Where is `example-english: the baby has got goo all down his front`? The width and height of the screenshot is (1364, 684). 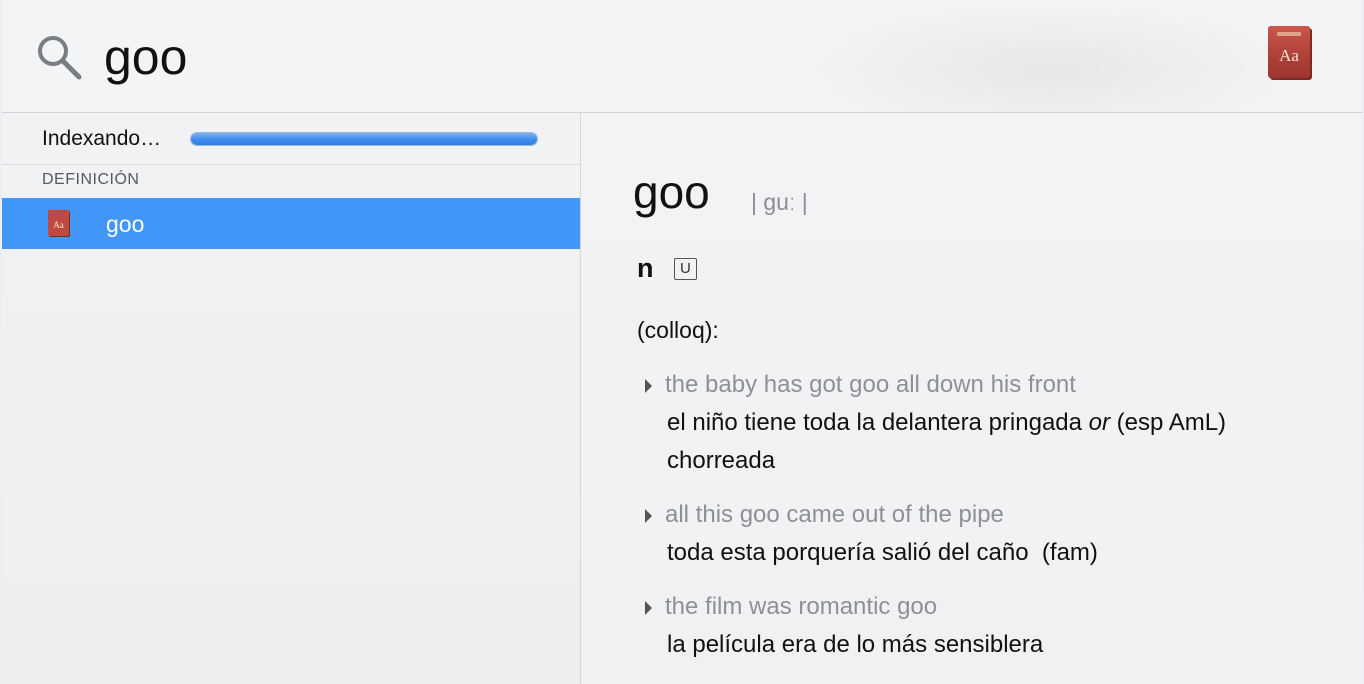 example-english: the baby has got goo all down his front is located at coordinates (955, 385).